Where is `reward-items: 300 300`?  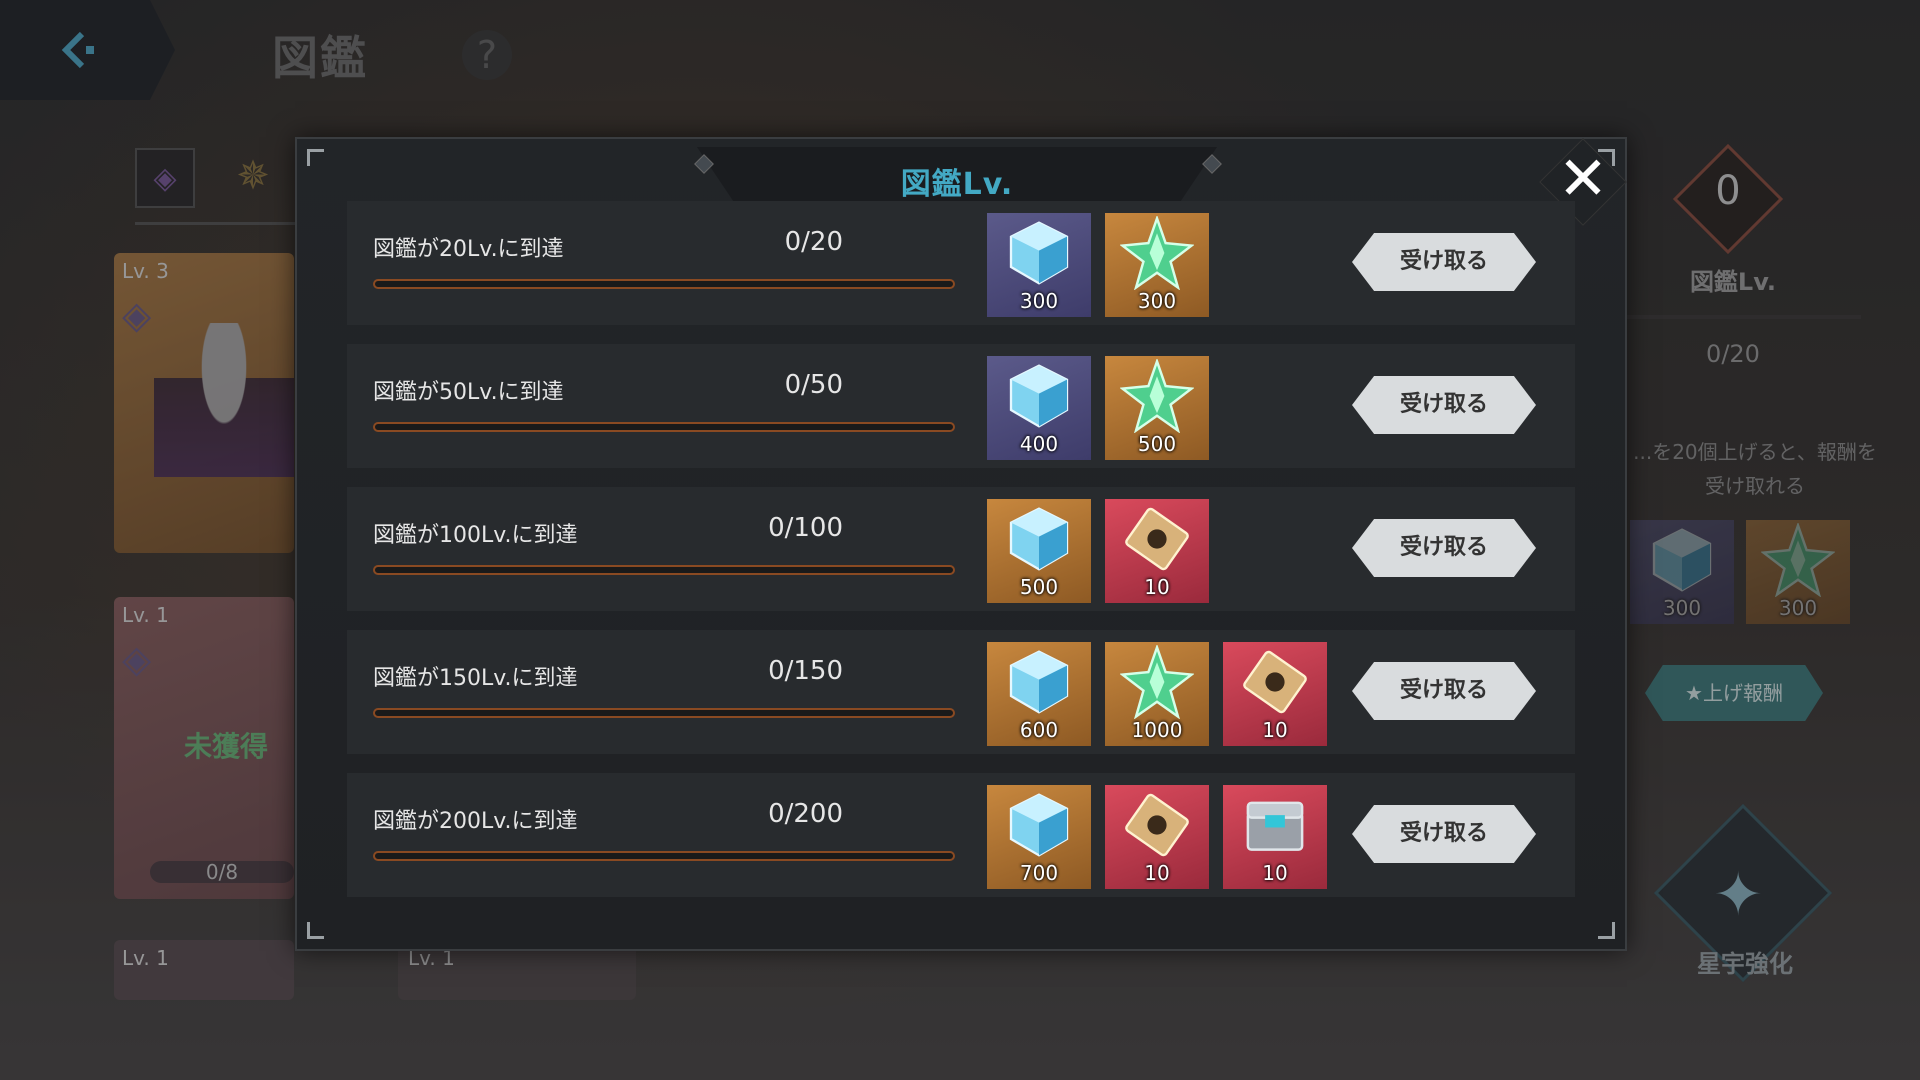 reward-items: 300 300 is located at coordinates (1098, 265).